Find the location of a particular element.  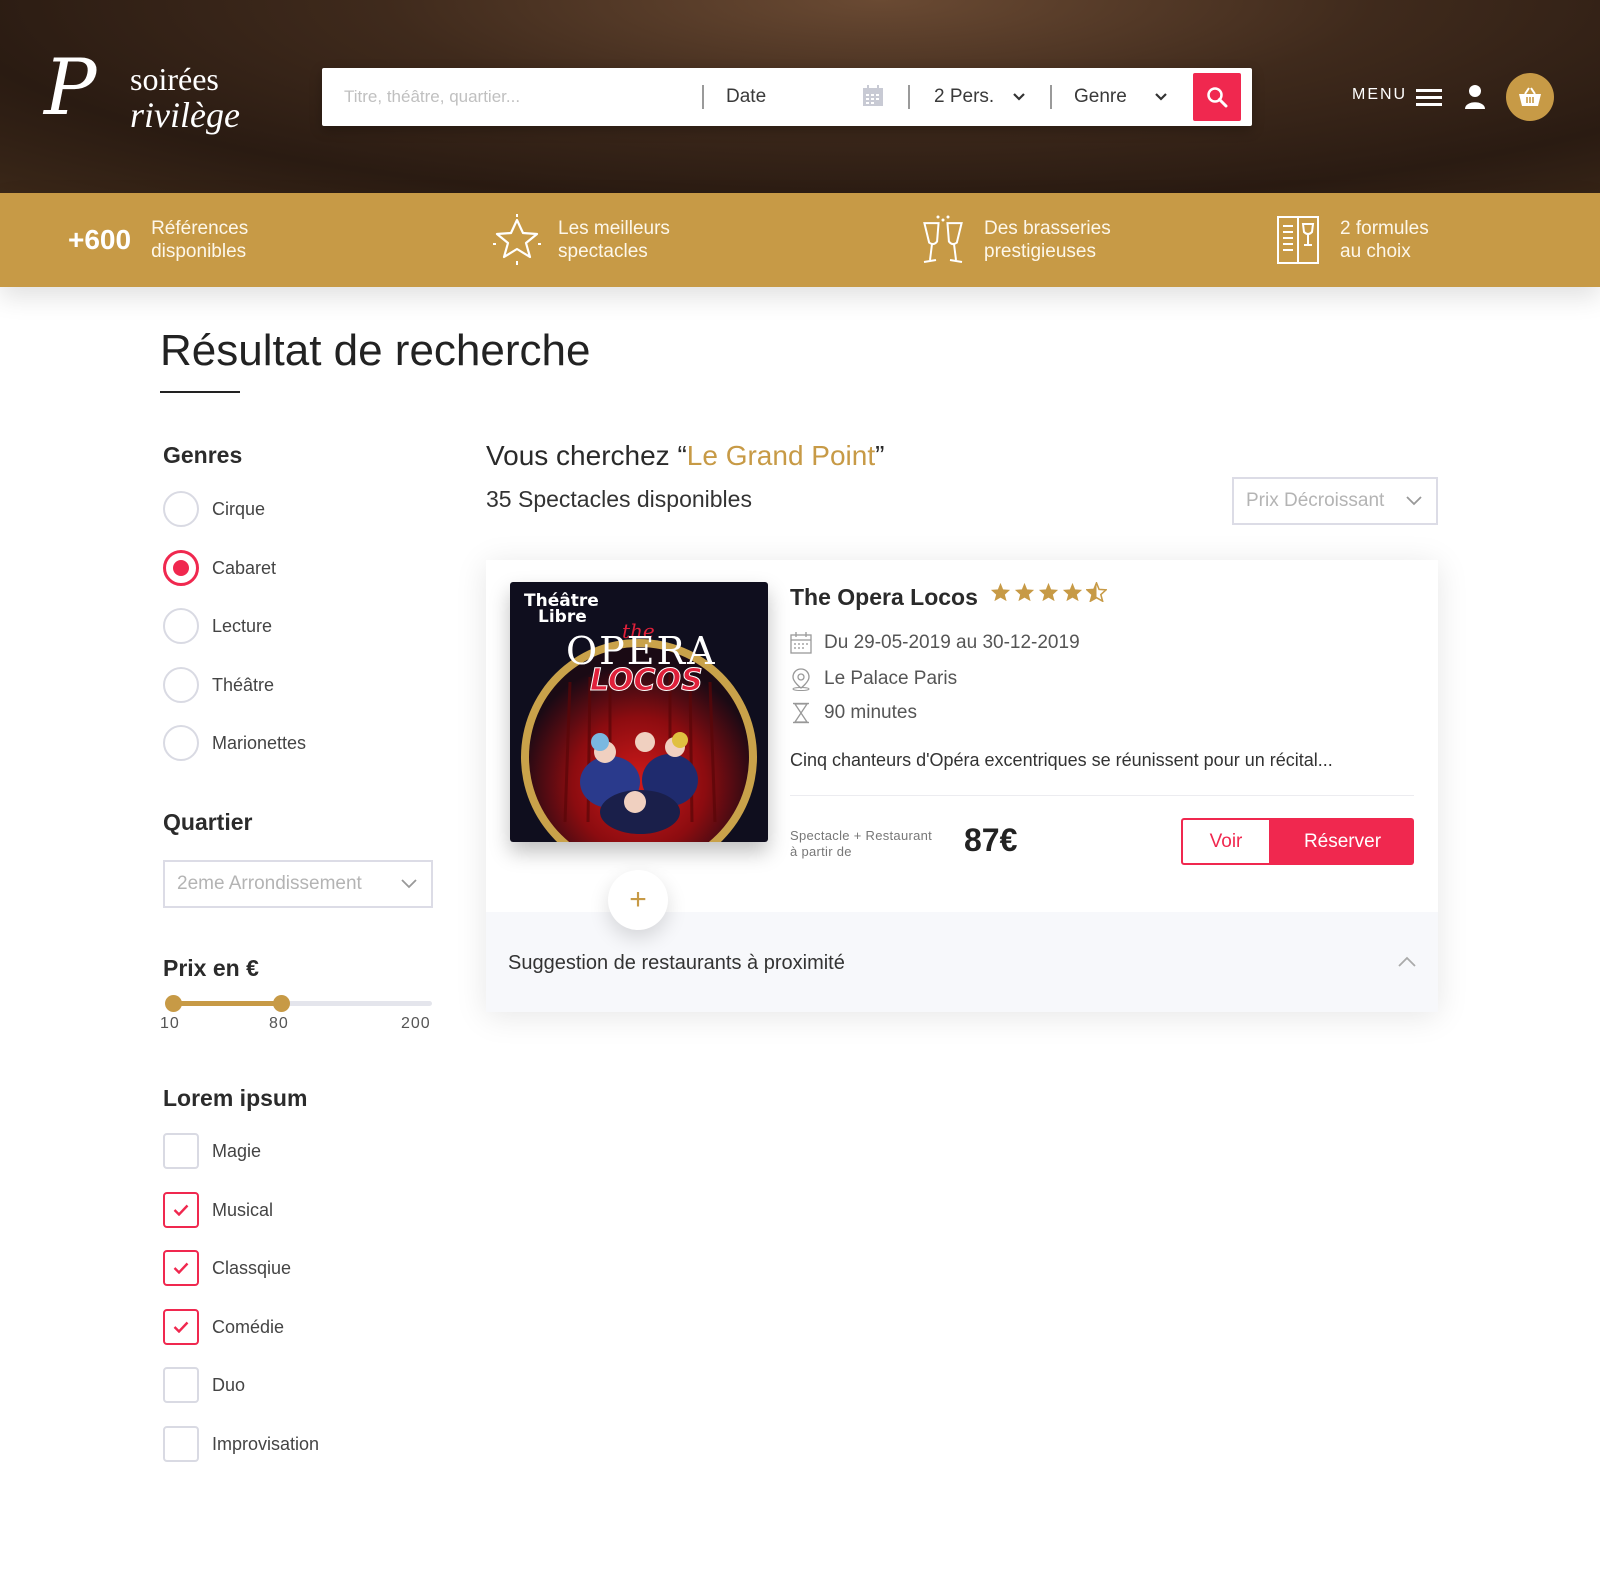

search-suffix: ” is located at coordinates (880, 455).